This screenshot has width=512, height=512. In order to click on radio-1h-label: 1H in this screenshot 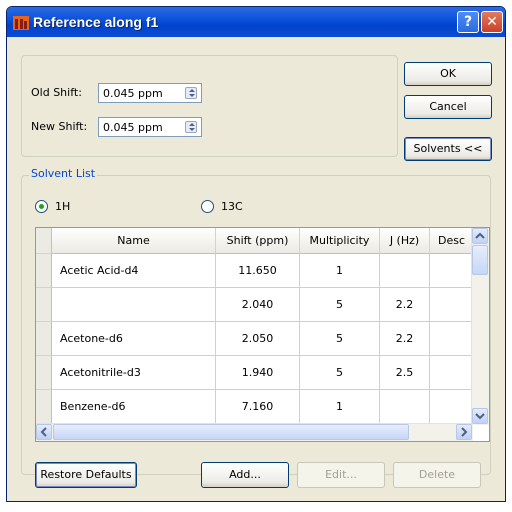, I will do `click(62, 206)`.